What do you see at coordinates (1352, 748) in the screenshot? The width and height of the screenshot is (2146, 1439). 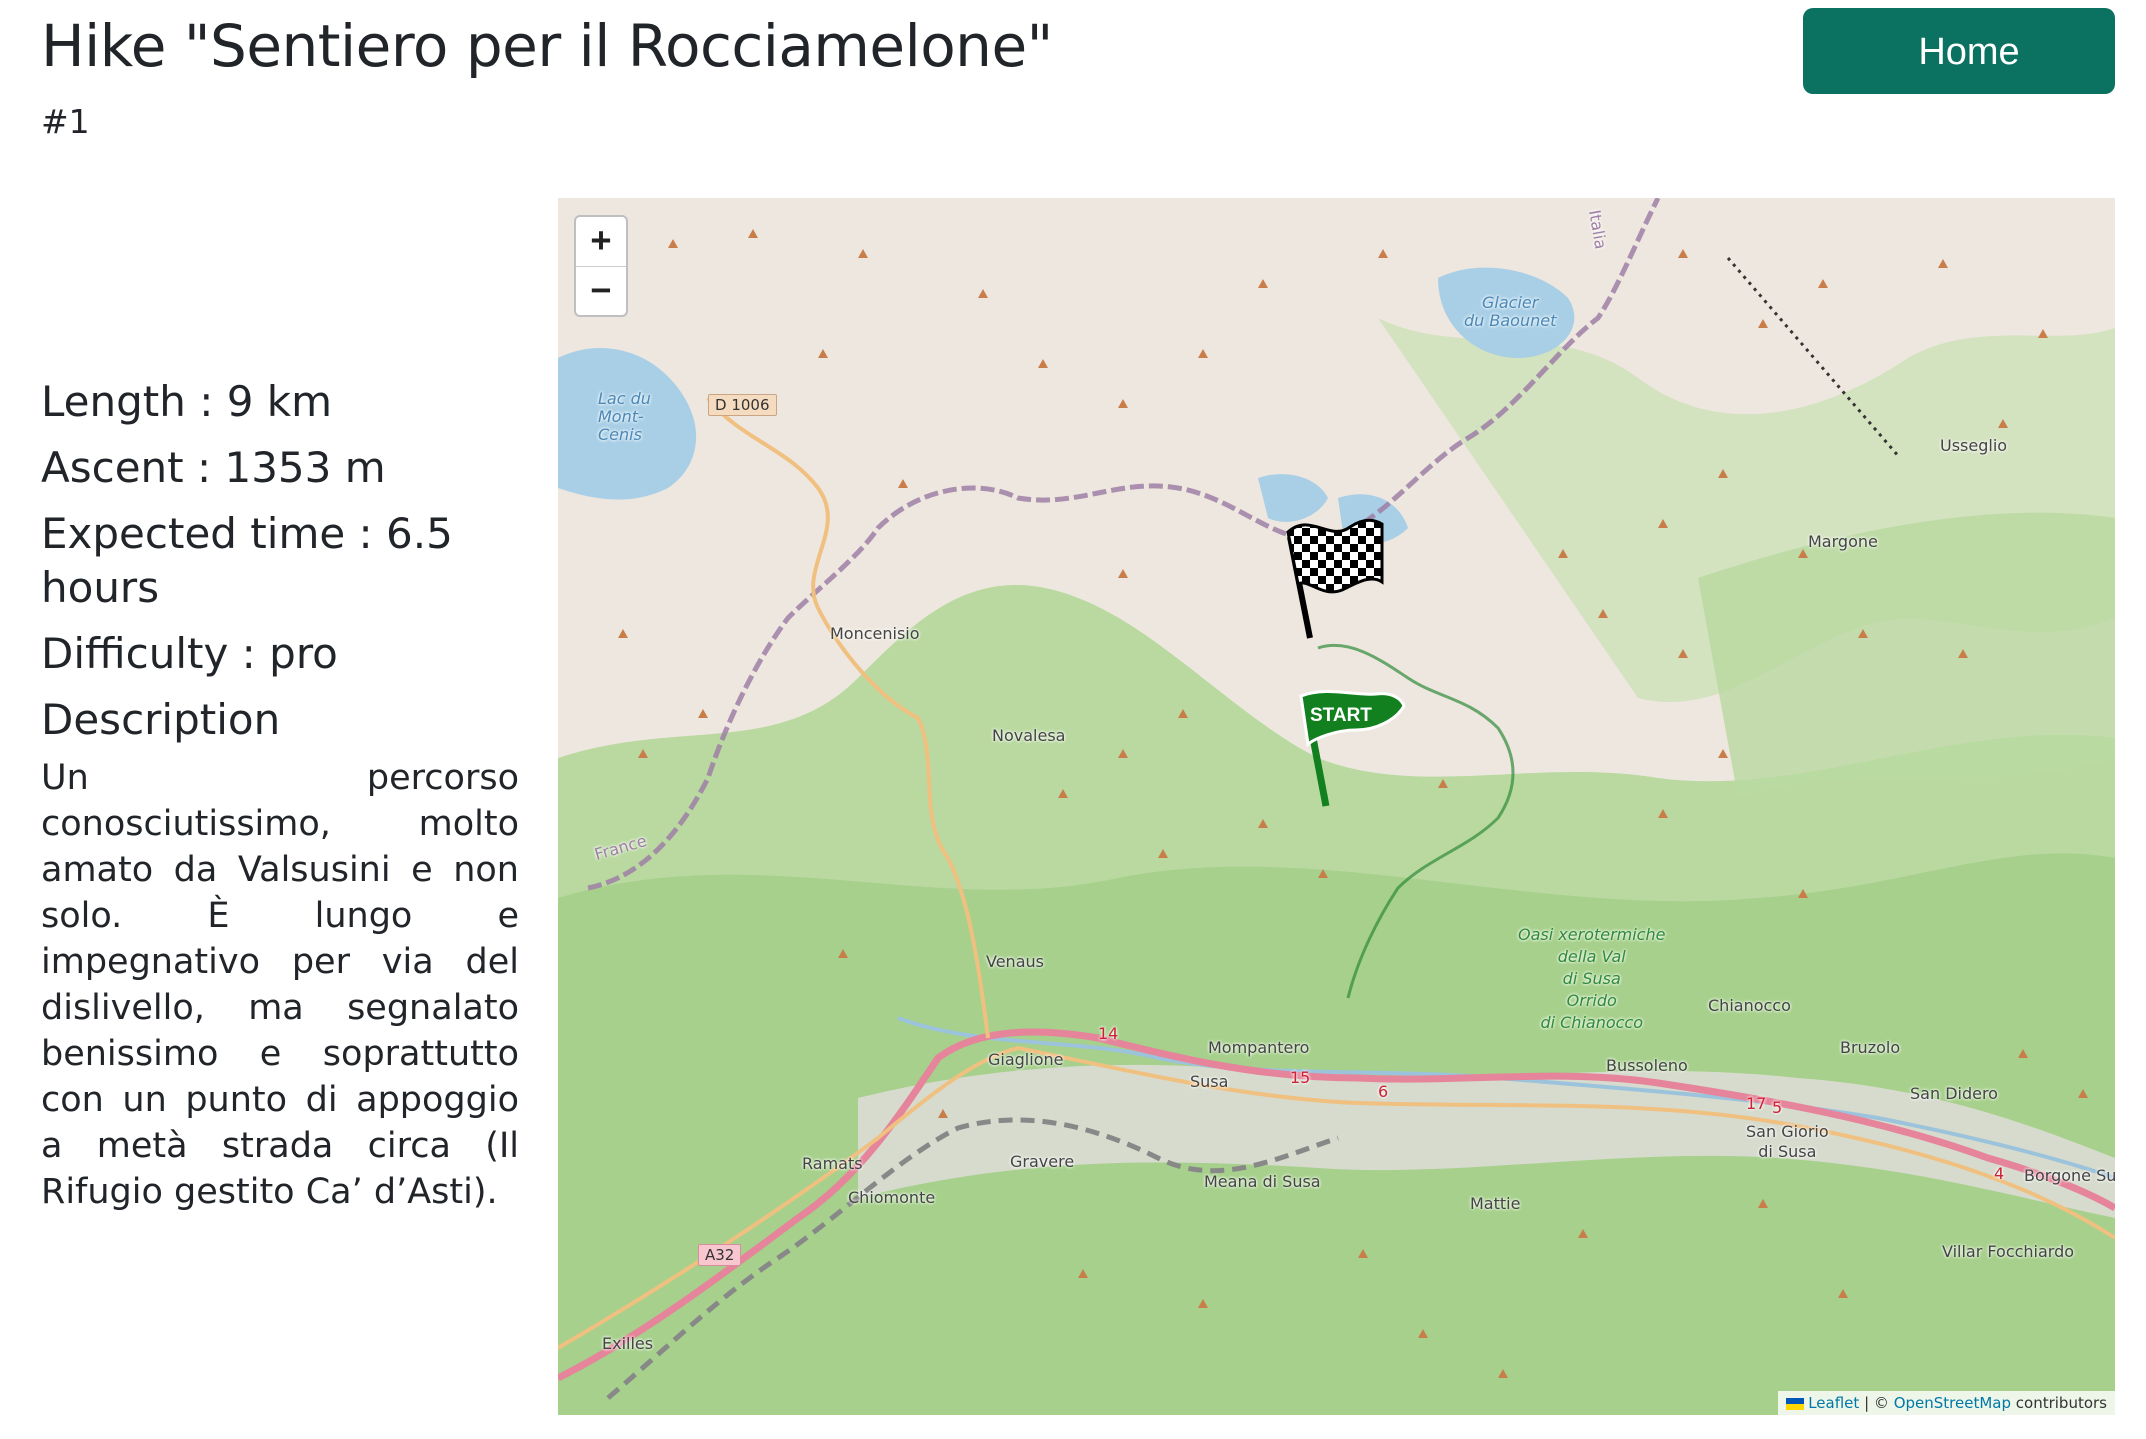 I see `start-flag-icon: START` at bounding box center [1352, 748].